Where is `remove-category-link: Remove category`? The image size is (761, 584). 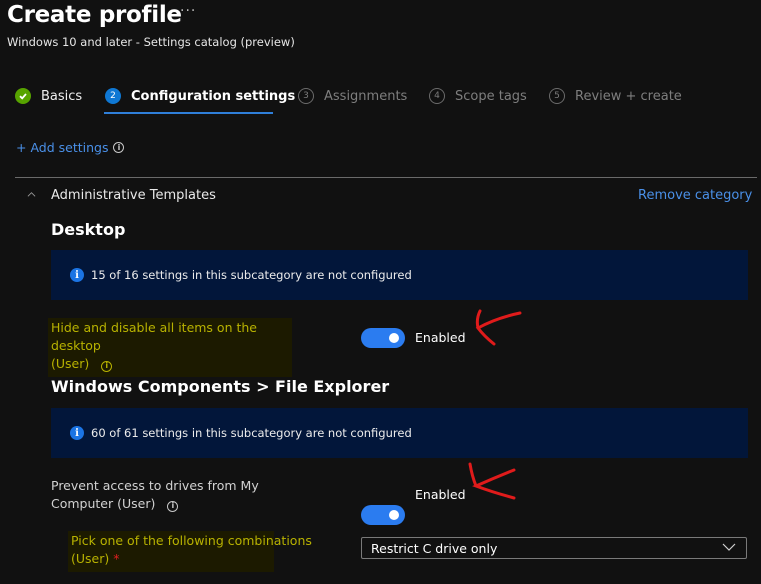 remove-category-link: Remove category is located at coordinates (695, 195).